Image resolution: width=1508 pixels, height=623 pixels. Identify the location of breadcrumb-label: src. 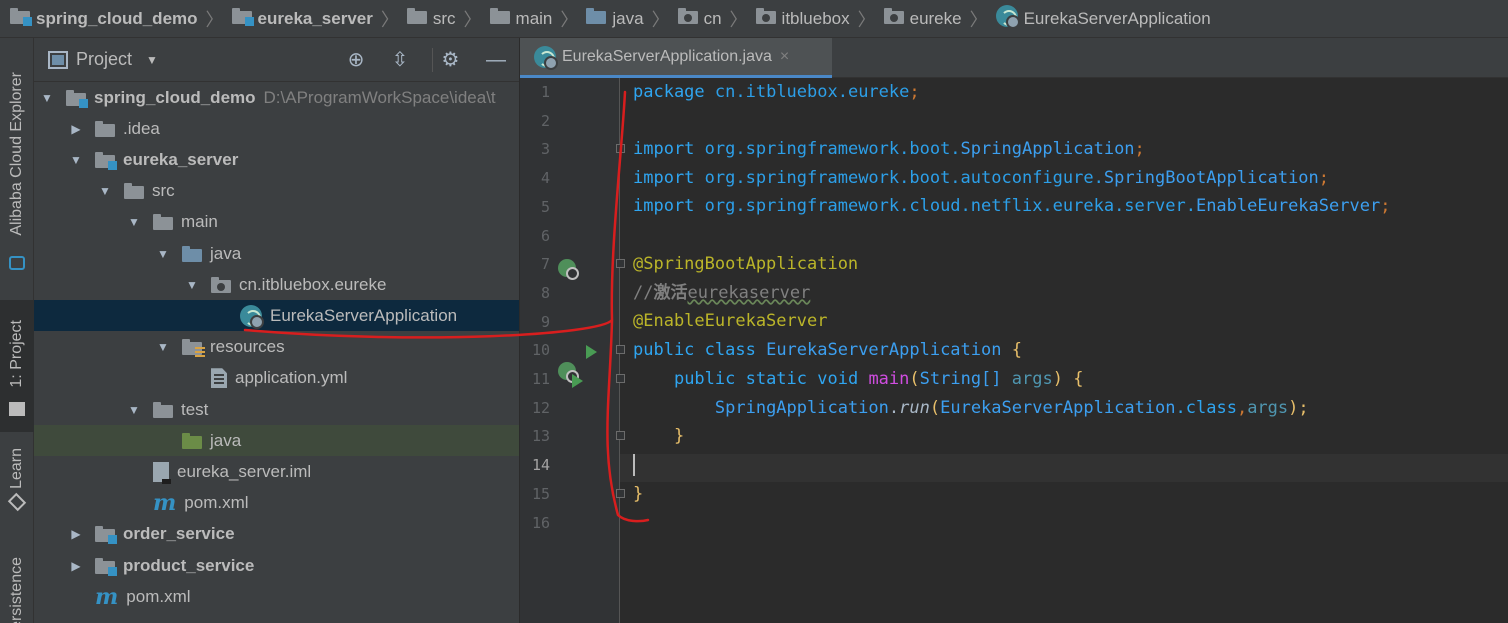
(444, 18).